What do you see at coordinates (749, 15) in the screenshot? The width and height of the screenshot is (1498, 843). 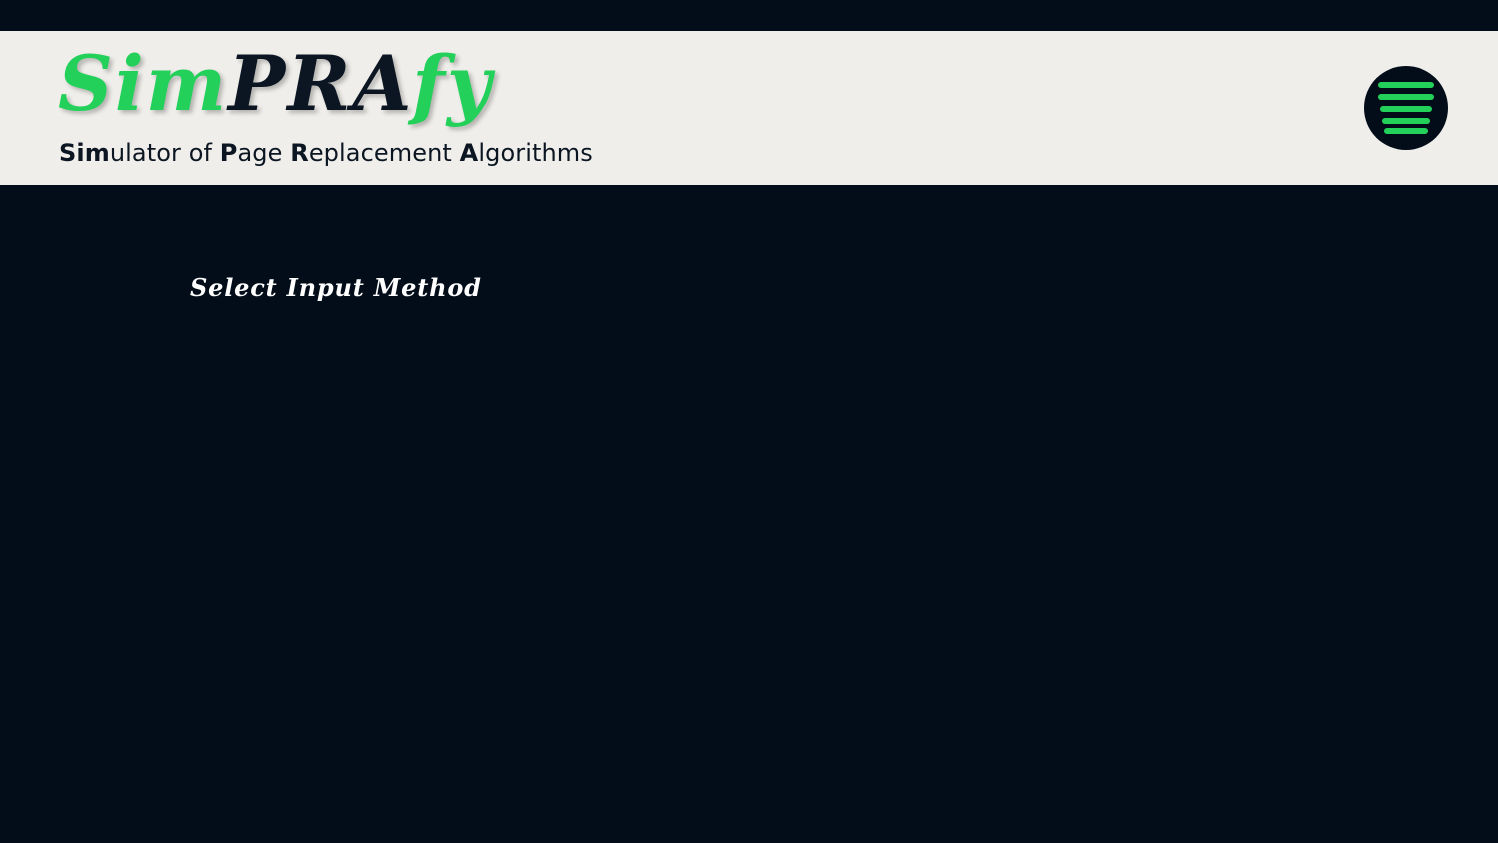 I see `top-strip` at bounding box center [749, 15].